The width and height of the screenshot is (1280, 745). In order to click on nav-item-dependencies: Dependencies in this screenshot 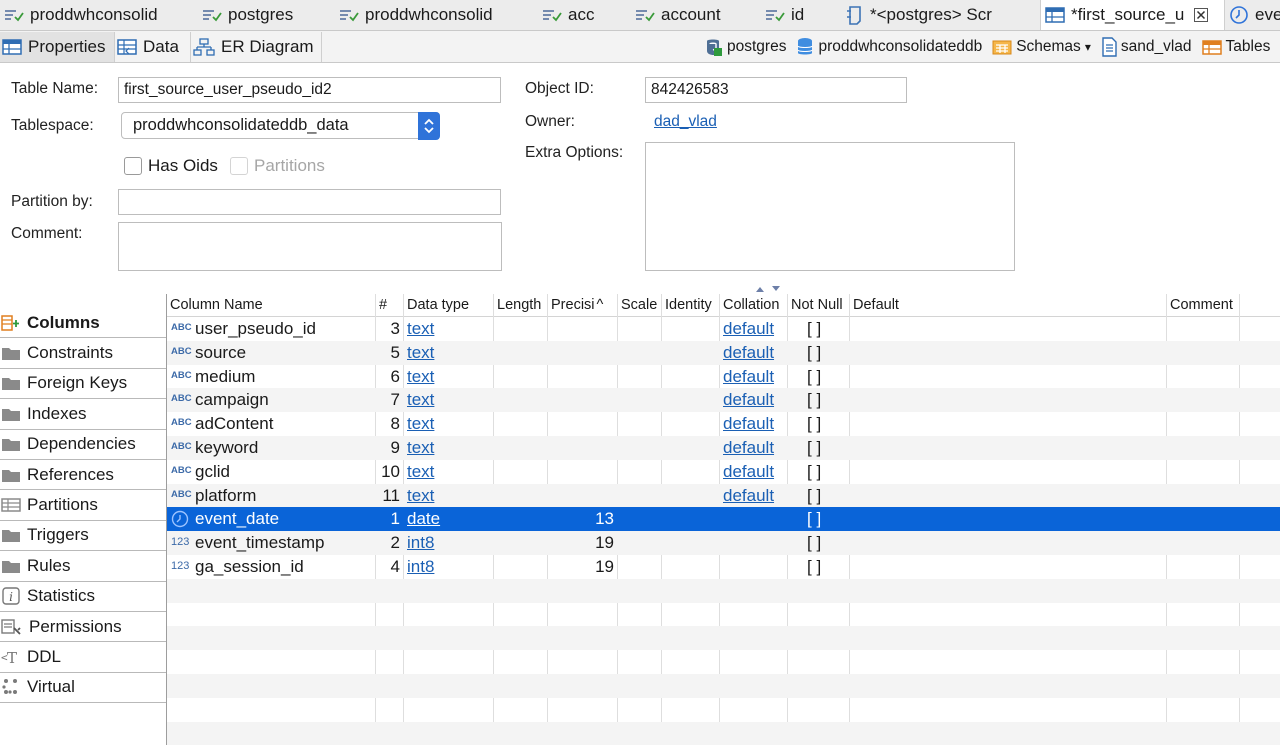, I will do `click(83, 444)`.